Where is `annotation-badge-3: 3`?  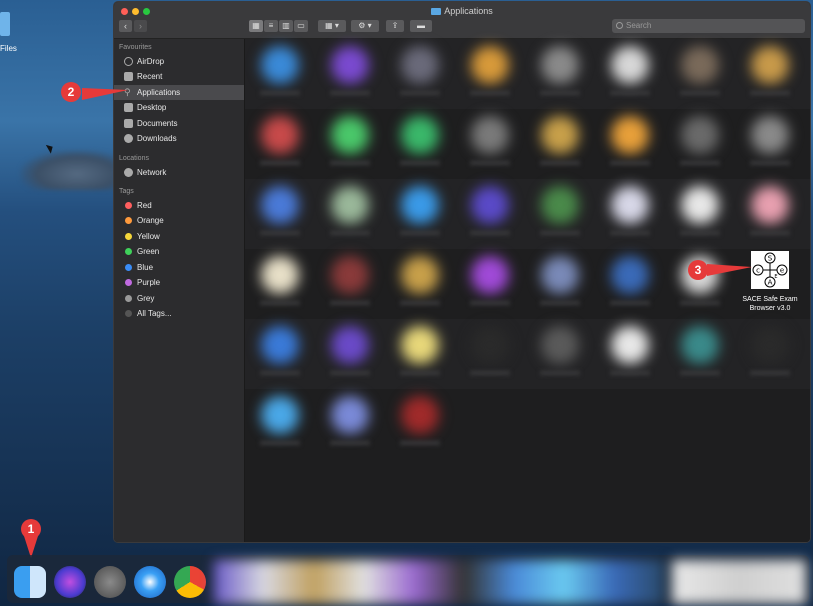
annotation-badge-3: 3 is located at coordinates (698, 270).